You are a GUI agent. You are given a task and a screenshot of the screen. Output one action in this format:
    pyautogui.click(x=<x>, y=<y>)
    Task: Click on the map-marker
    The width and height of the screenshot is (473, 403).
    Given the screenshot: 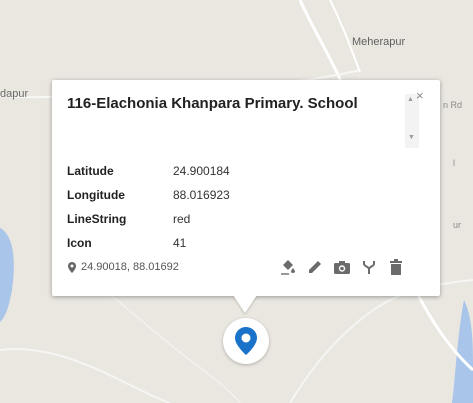 What is the action you would take?
    pyautogui.click(x=246, y=341)
    